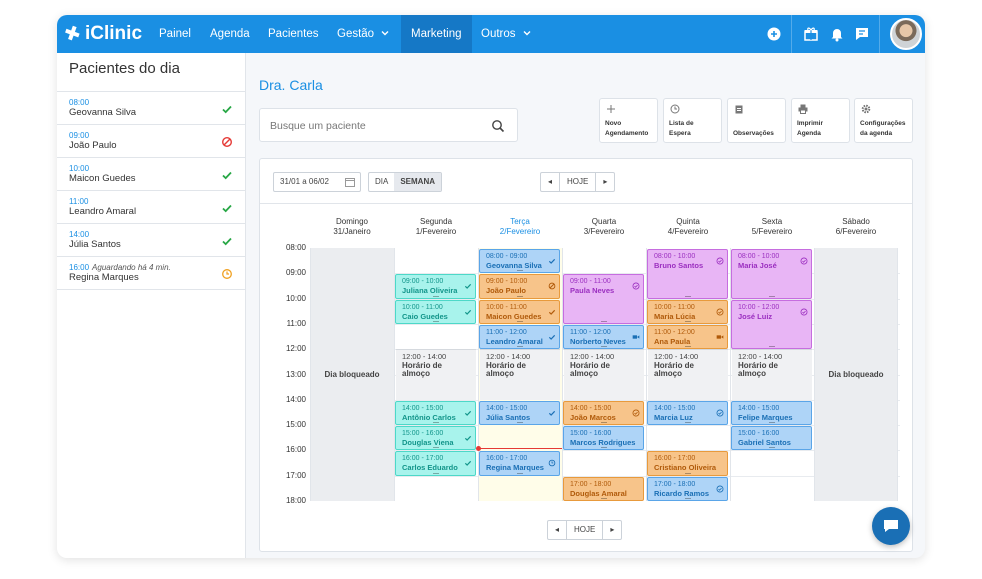 This screenshot has width=982, height=579. What do you see at coordinates (363, 34) in the screenshot?
I see `nav-gestao: Gestão` at bounding box center [363, 34].